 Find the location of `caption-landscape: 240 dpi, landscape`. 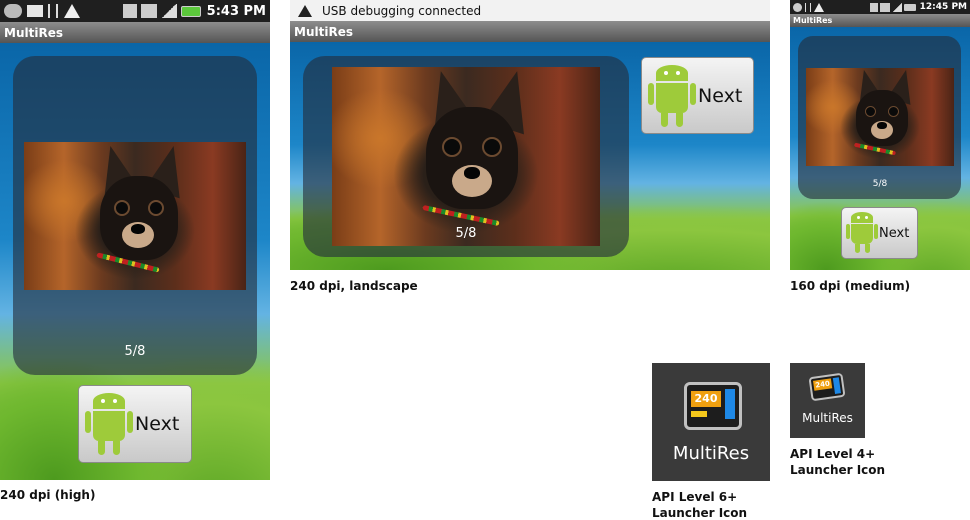

caption-landscape: 240 dpi, landscape is located at coordinates (354, 286).